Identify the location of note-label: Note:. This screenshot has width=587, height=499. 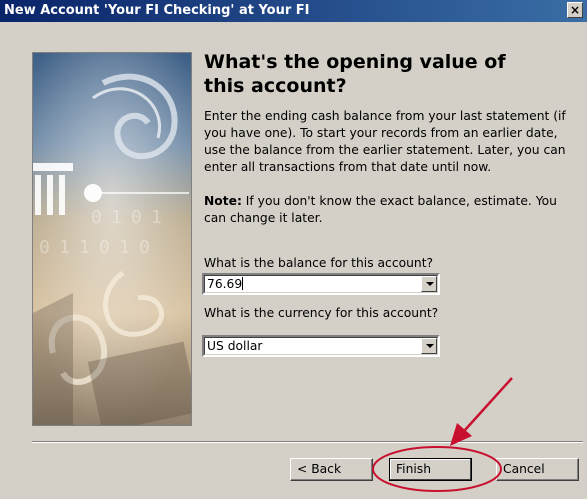
(223, 201).